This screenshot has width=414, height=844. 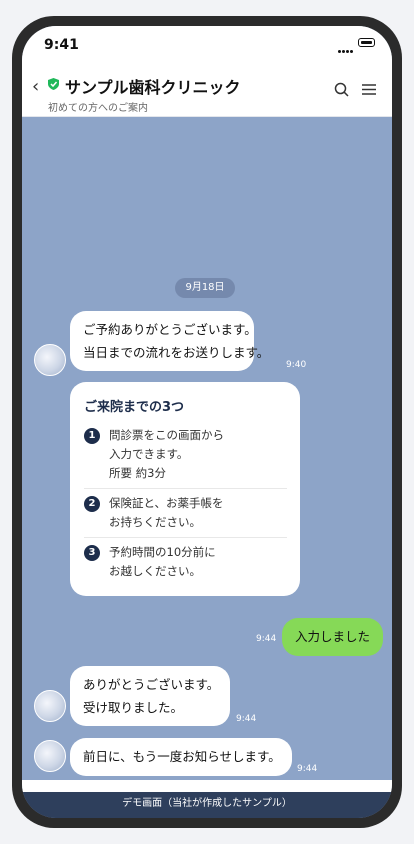 What do you see at coordinates (162, 562) in the screenshot?
I see `step-text: 予約時間の10分前に お越しください。` at bounding box center [162, 562].